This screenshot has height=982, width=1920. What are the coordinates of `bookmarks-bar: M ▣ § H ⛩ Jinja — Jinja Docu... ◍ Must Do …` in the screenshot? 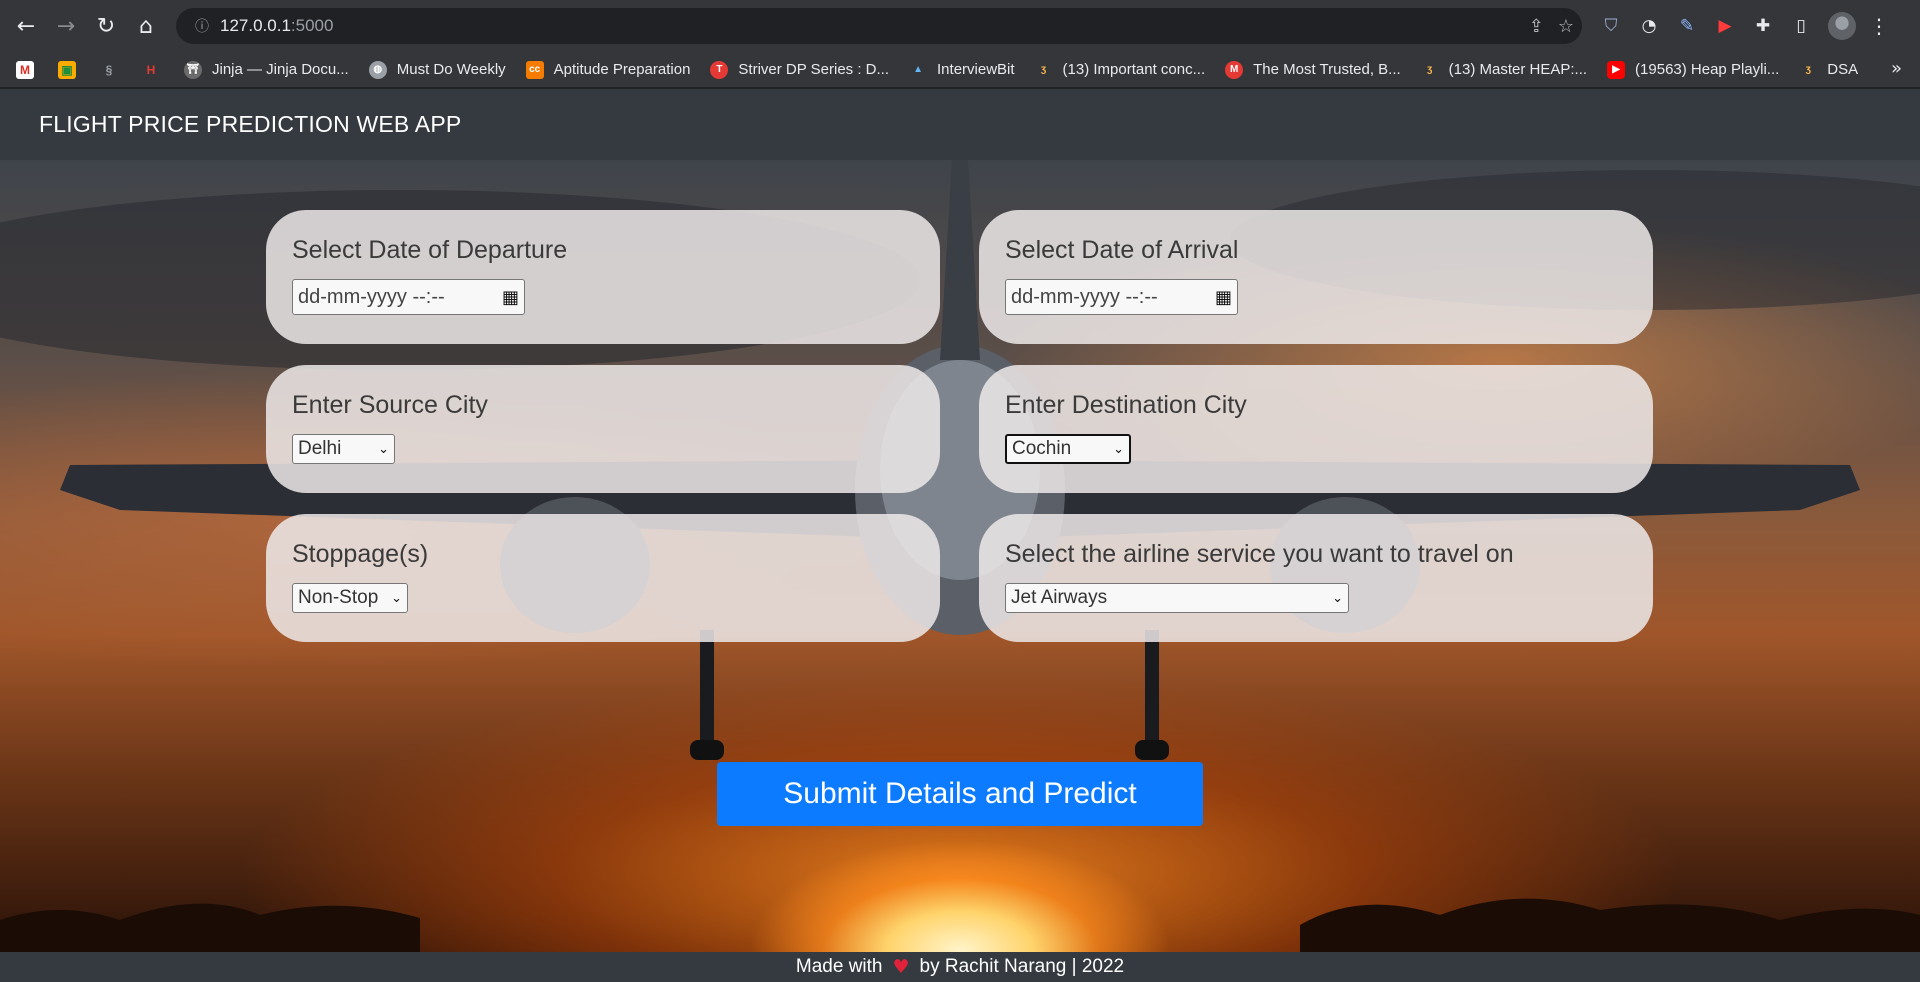 It's located at (960, 70).